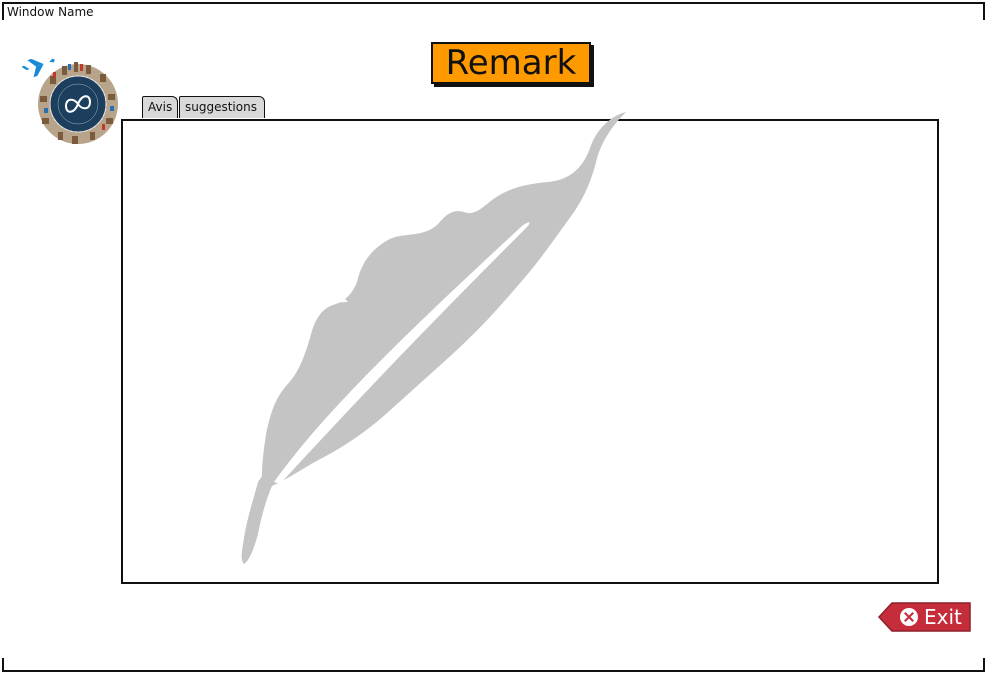 The width and height of the screenshot is (989, 677). Describe the element at coordinates (50, 12) in the screenshot. I see `window-title: Window Name` at that location.